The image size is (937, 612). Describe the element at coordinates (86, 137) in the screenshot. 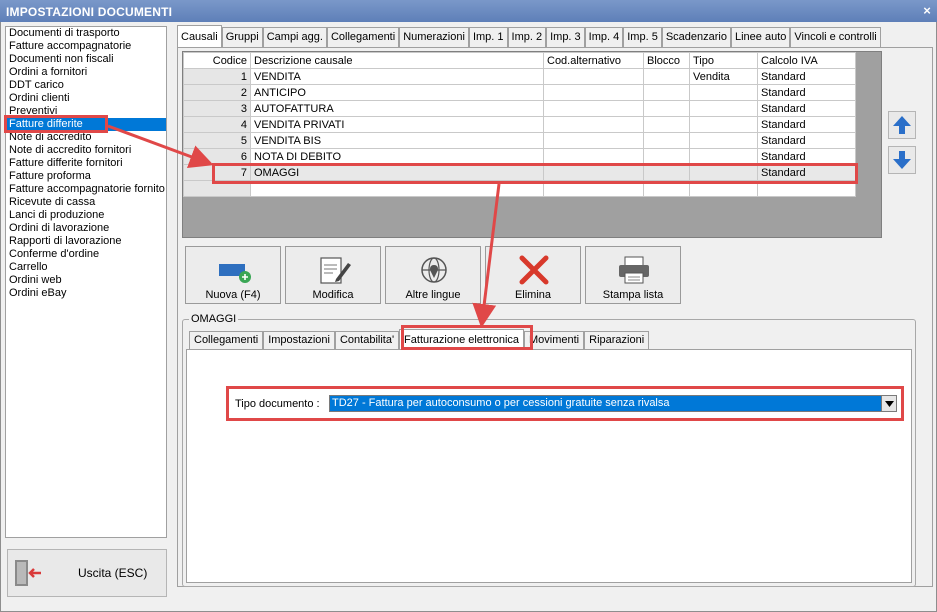

I see `list-item: Note di accredito` at that location.